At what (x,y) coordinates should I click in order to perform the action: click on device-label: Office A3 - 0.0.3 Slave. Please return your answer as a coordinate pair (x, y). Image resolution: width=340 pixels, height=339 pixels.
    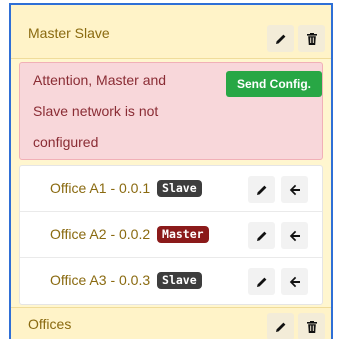
    Looking at the image, I should click on (126, 280).